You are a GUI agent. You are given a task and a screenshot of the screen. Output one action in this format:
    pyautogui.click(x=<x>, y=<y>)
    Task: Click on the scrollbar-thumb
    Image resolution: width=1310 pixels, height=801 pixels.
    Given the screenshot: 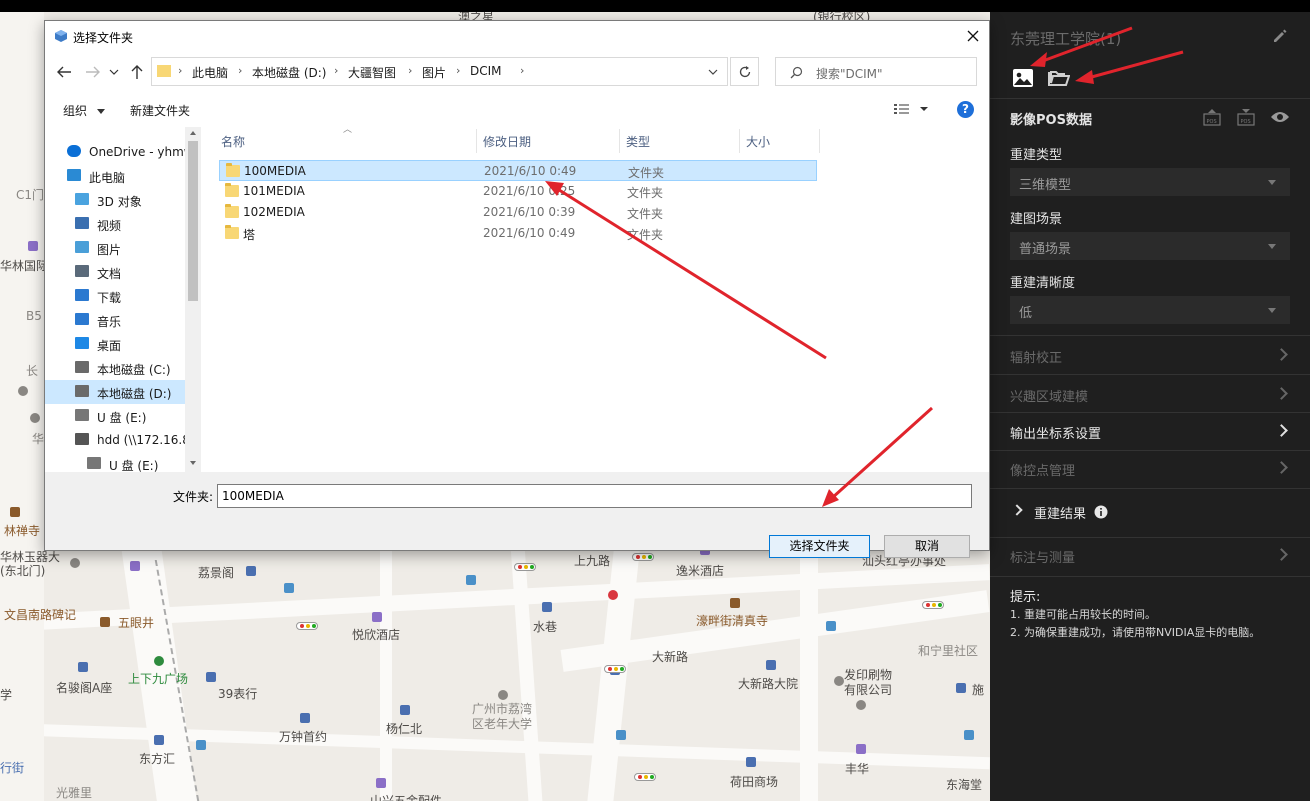 What is the action you would take?
    pyautogui.click(x=193, y=221)
    